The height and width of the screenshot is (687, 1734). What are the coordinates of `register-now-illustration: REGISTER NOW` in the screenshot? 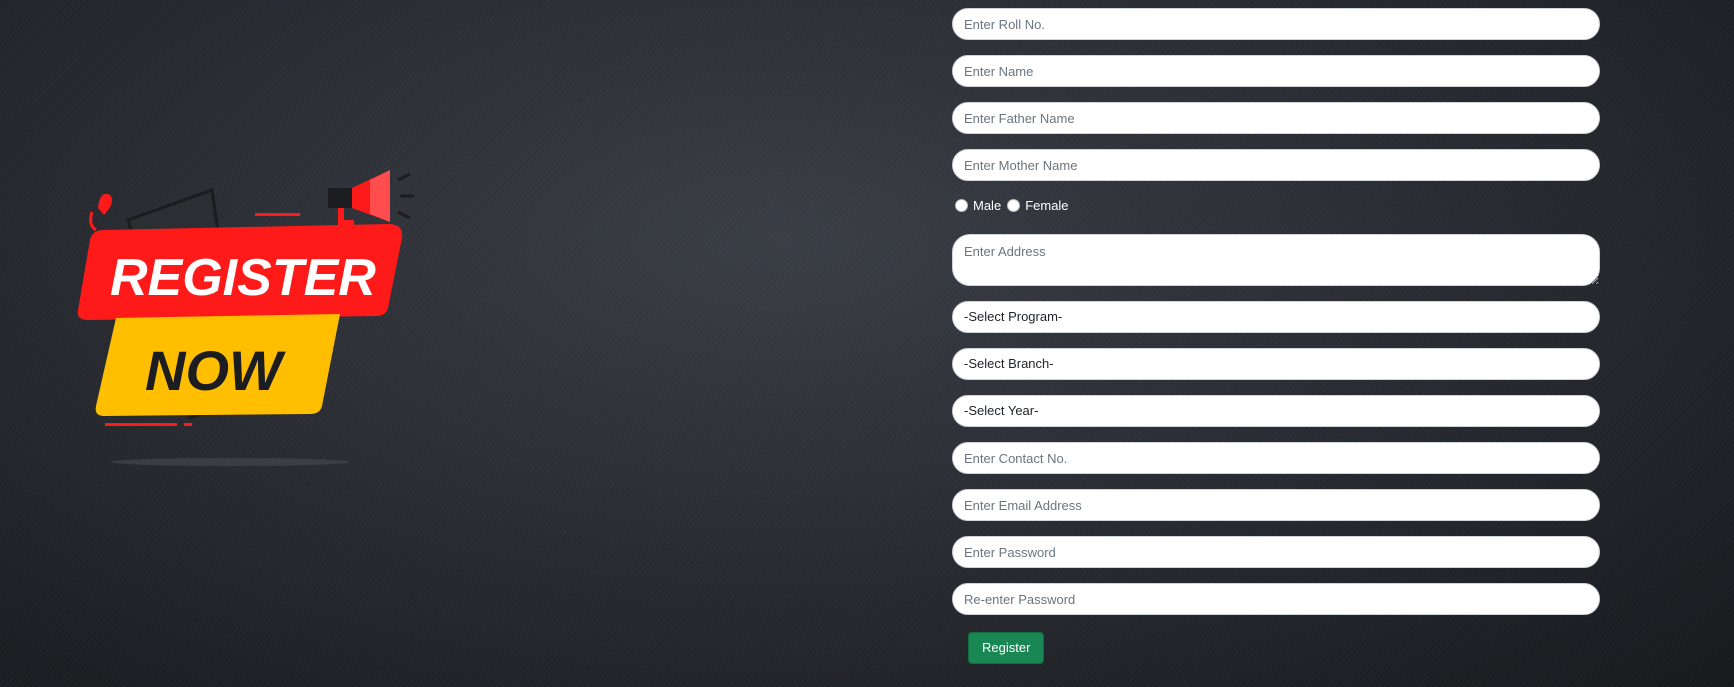 It's located at (245, 318).